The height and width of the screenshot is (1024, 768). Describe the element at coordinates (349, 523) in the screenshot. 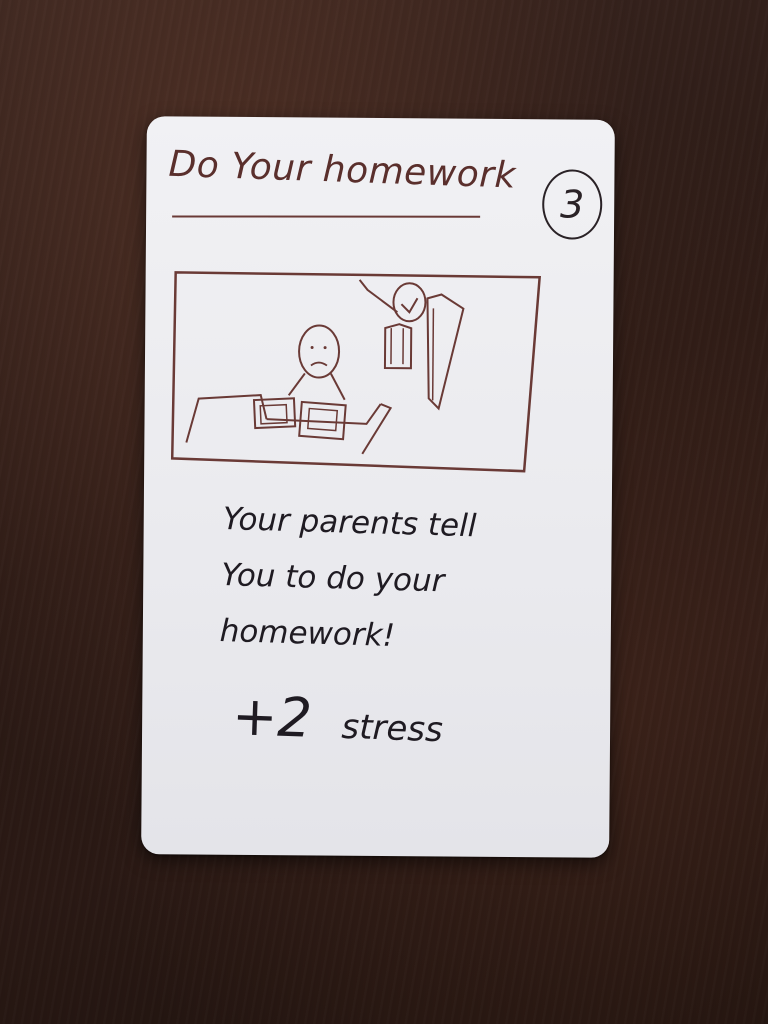

I see `flavor-line: Your parents tell` at that location.